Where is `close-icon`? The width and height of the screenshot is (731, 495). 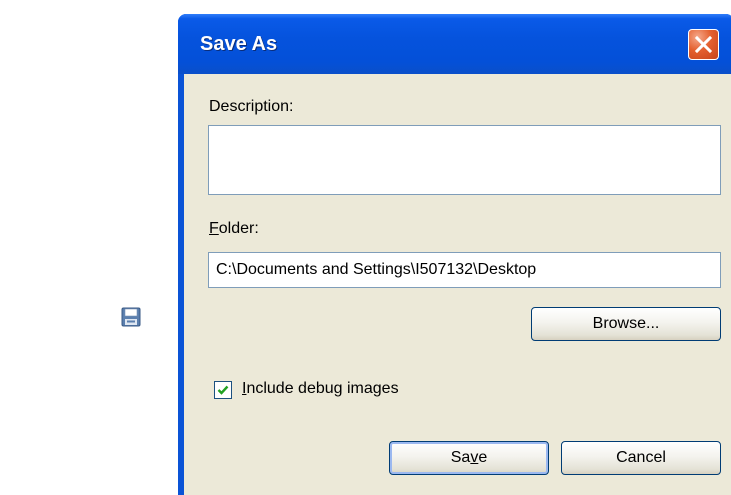 close-icon is located at coordinates (703, 44).